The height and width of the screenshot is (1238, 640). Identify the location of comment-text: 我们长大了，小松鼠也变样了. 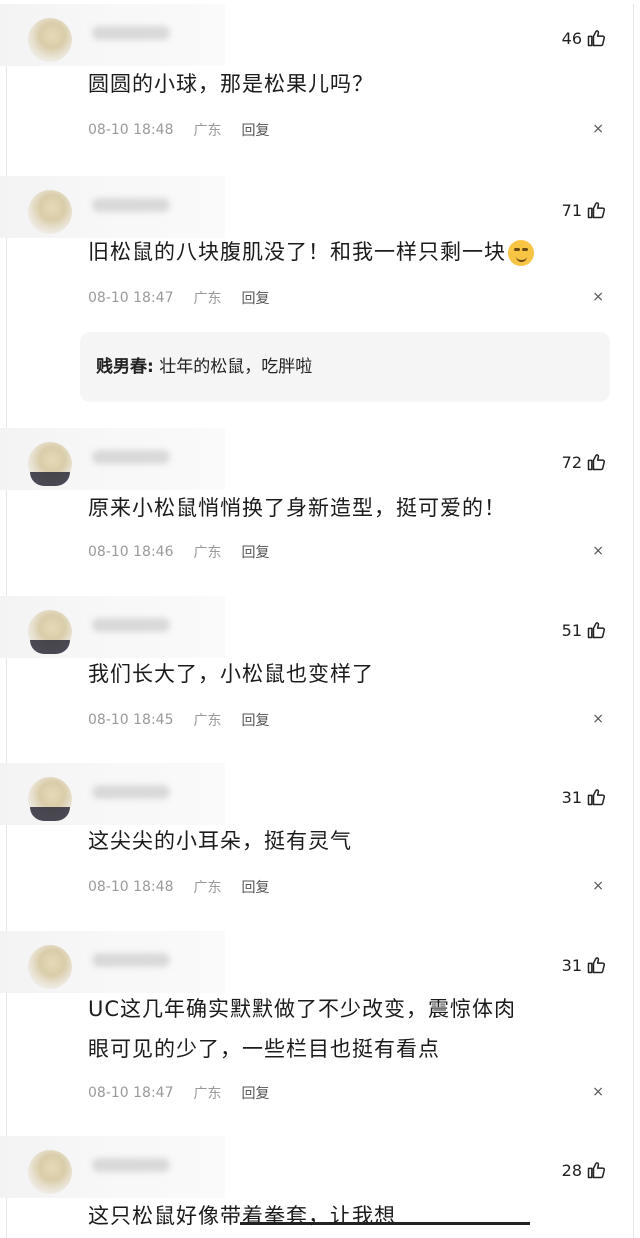
(231, 674).